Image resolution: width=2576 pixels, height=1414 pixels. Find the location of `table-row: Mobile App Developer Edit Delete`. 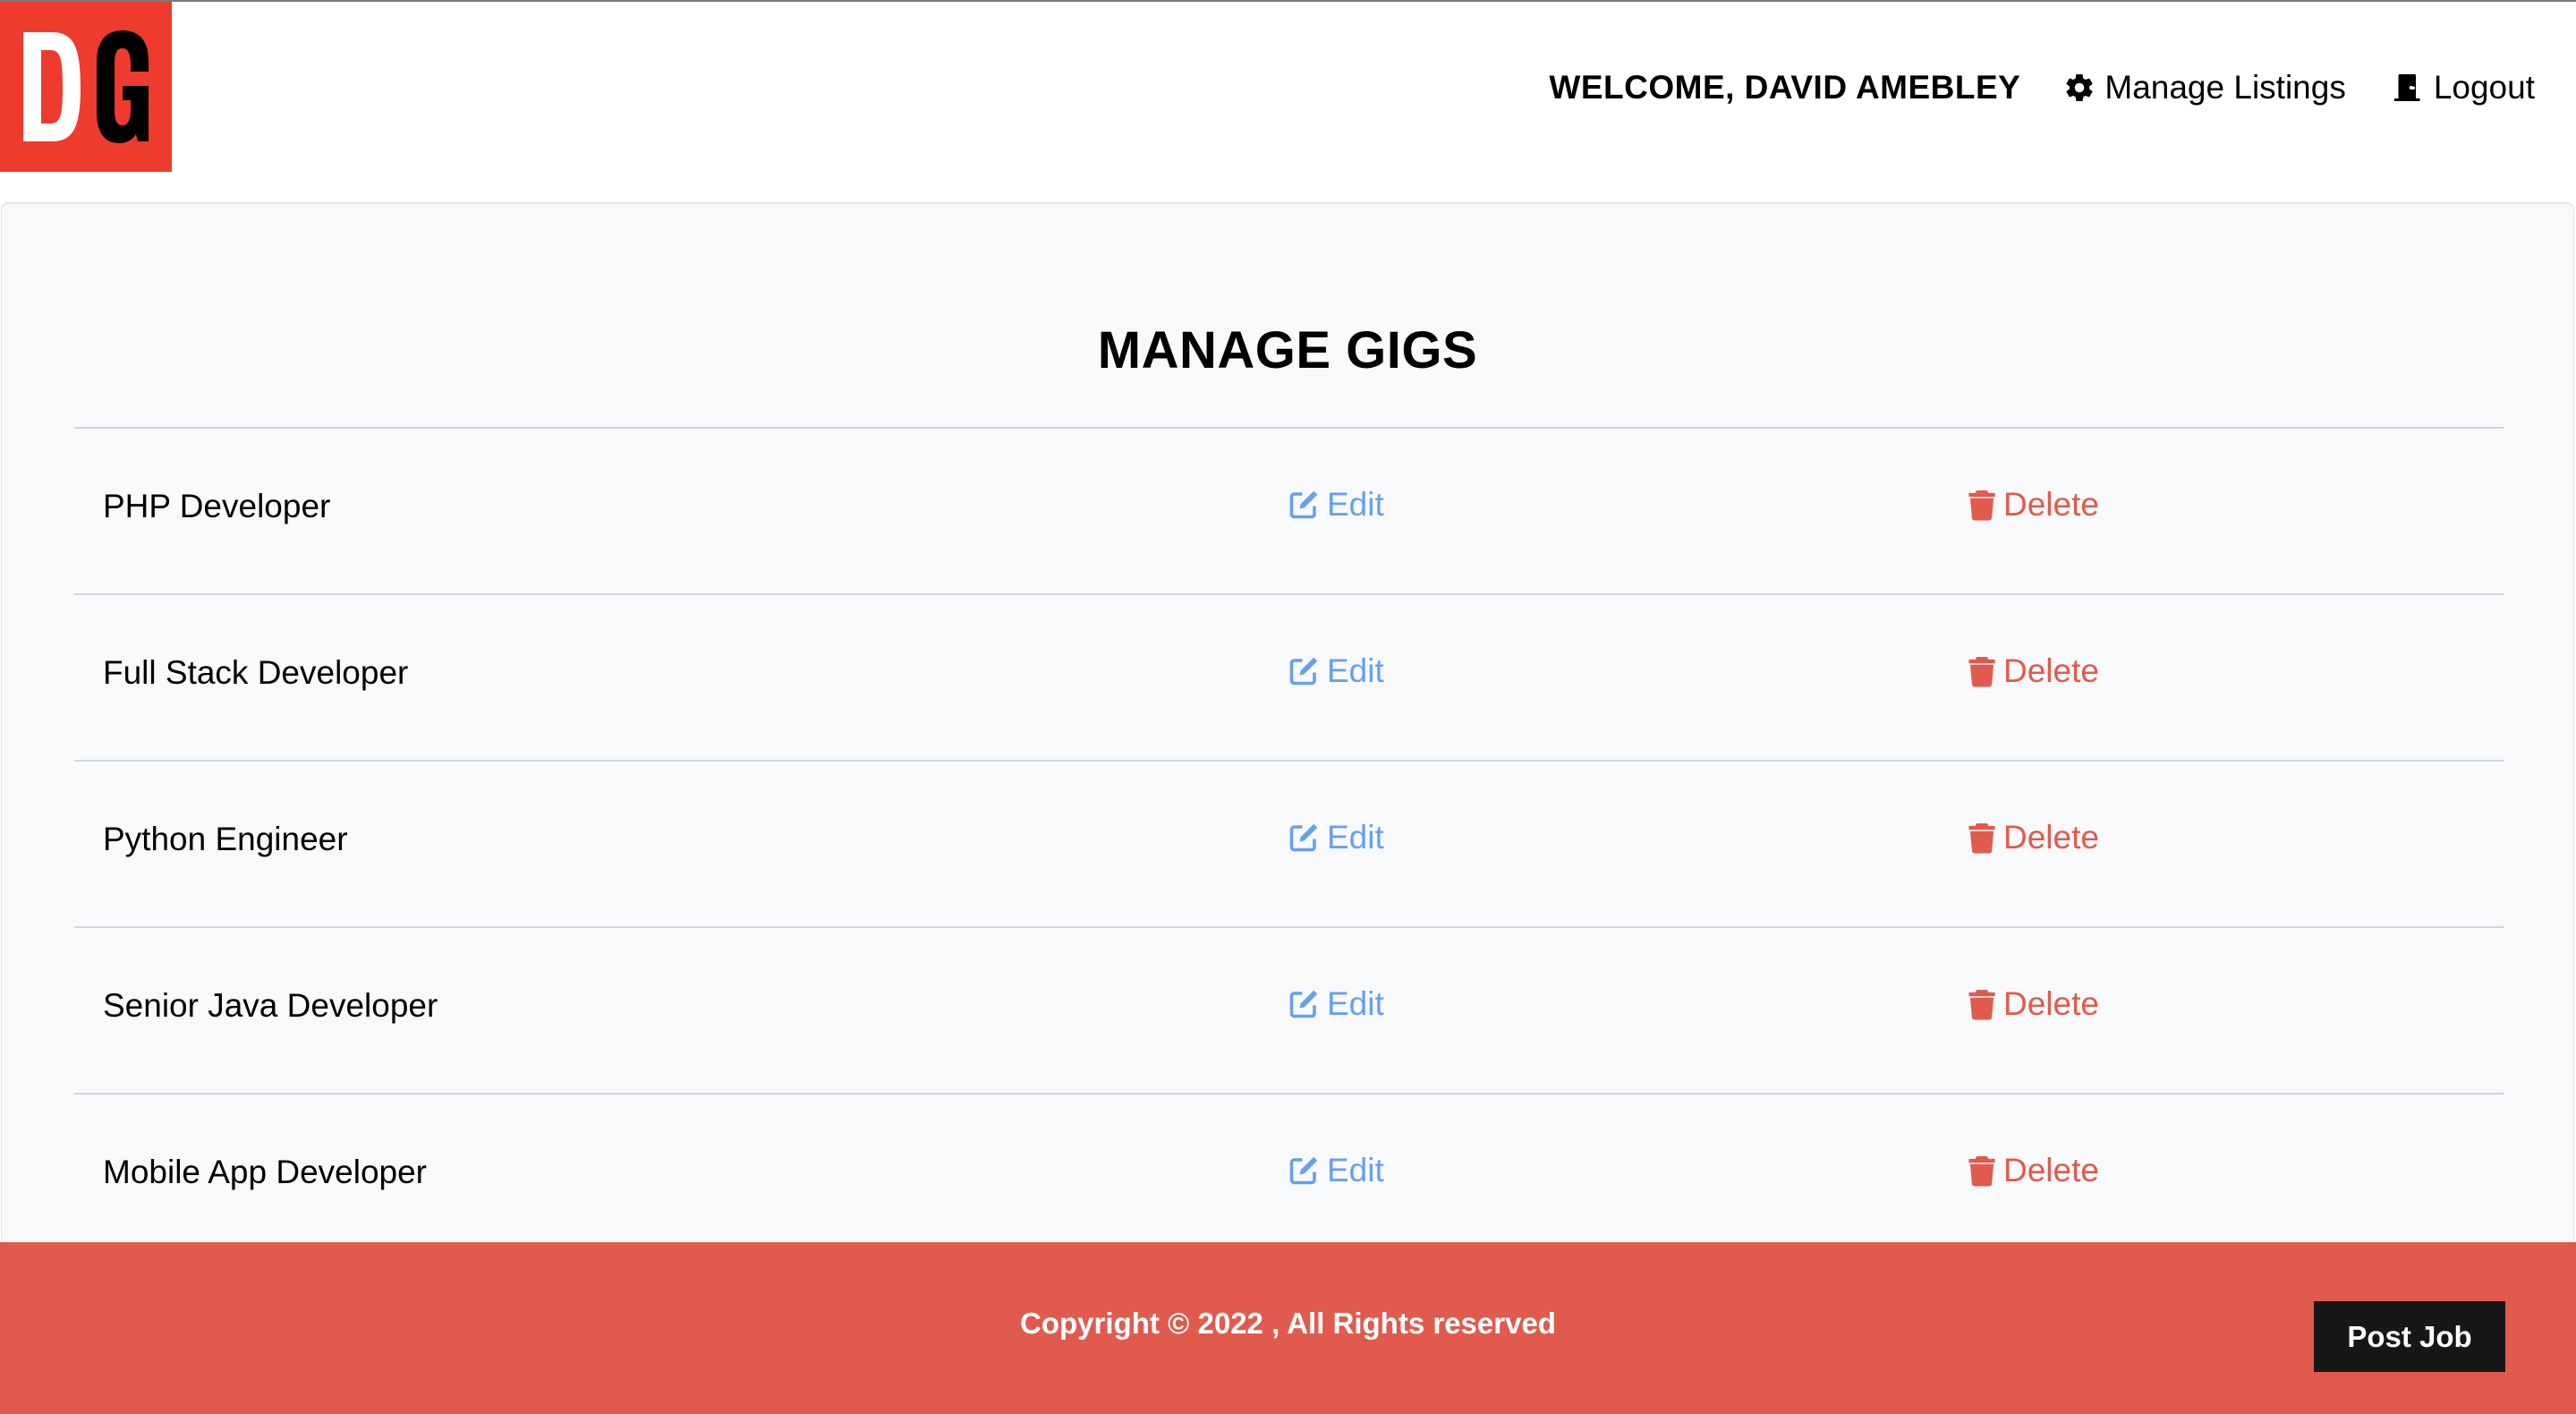

table-row: Mobile App Developer Edit Delete is located at coordinates (1289, 1177).